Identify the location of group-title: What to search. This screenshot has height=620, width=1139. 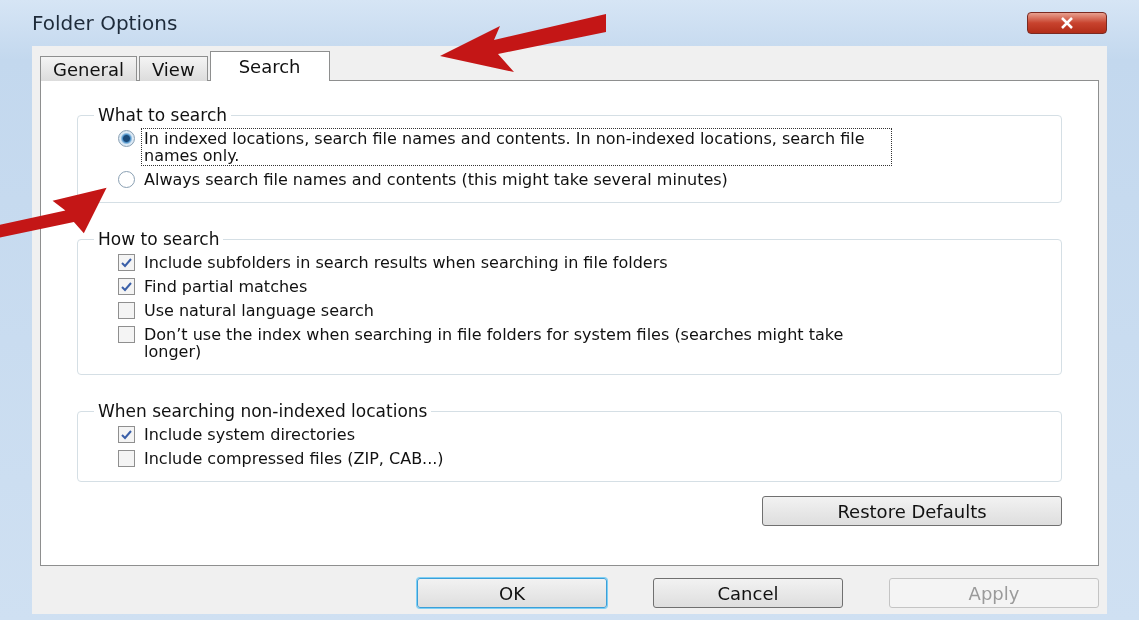
(162, 115).